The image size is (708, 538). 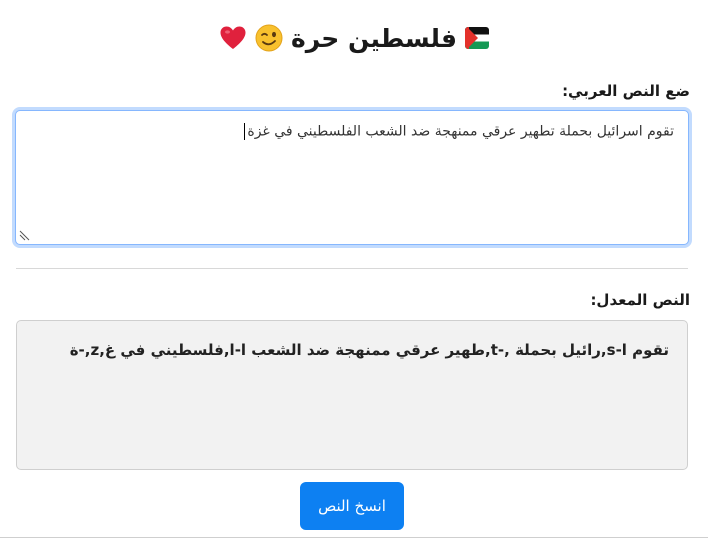 I want to click on heart-icon, so click(x=233, y=38).